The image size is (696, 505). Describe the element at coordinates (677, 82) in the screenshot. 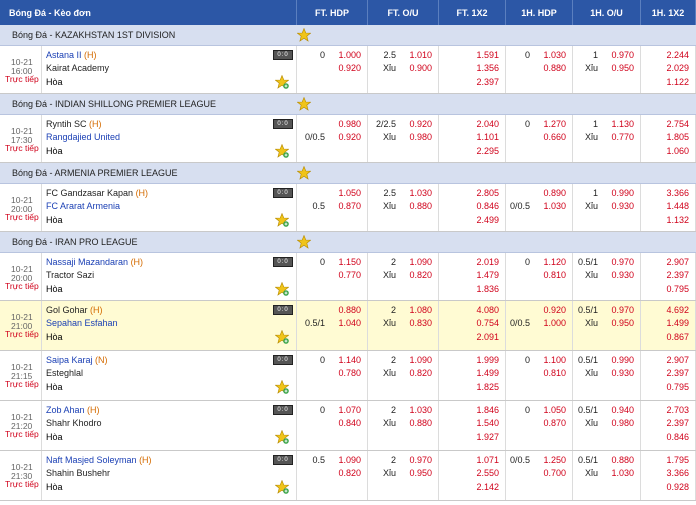

I see `h1-1x2-odds-3: 1.122` at that location.